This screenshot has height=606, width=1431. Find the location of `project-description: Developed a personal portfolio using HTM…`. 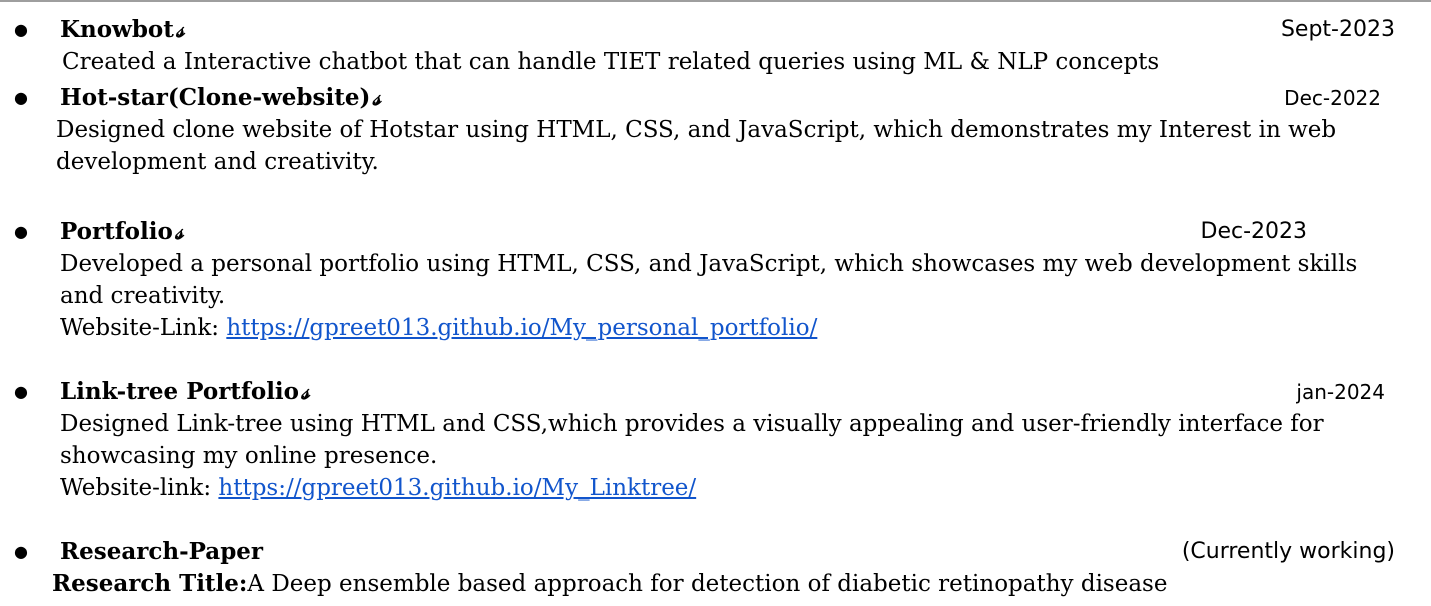

project-description: Developed a personal portfolio using HTM… is located at coordinates (725, 296).